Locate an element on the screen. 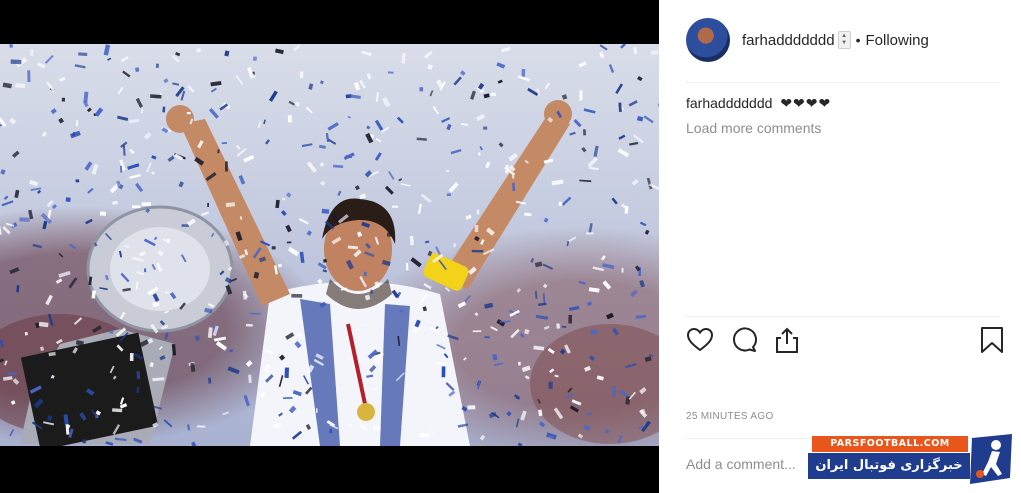  following-button: Following is located at coordinates (897, 40).